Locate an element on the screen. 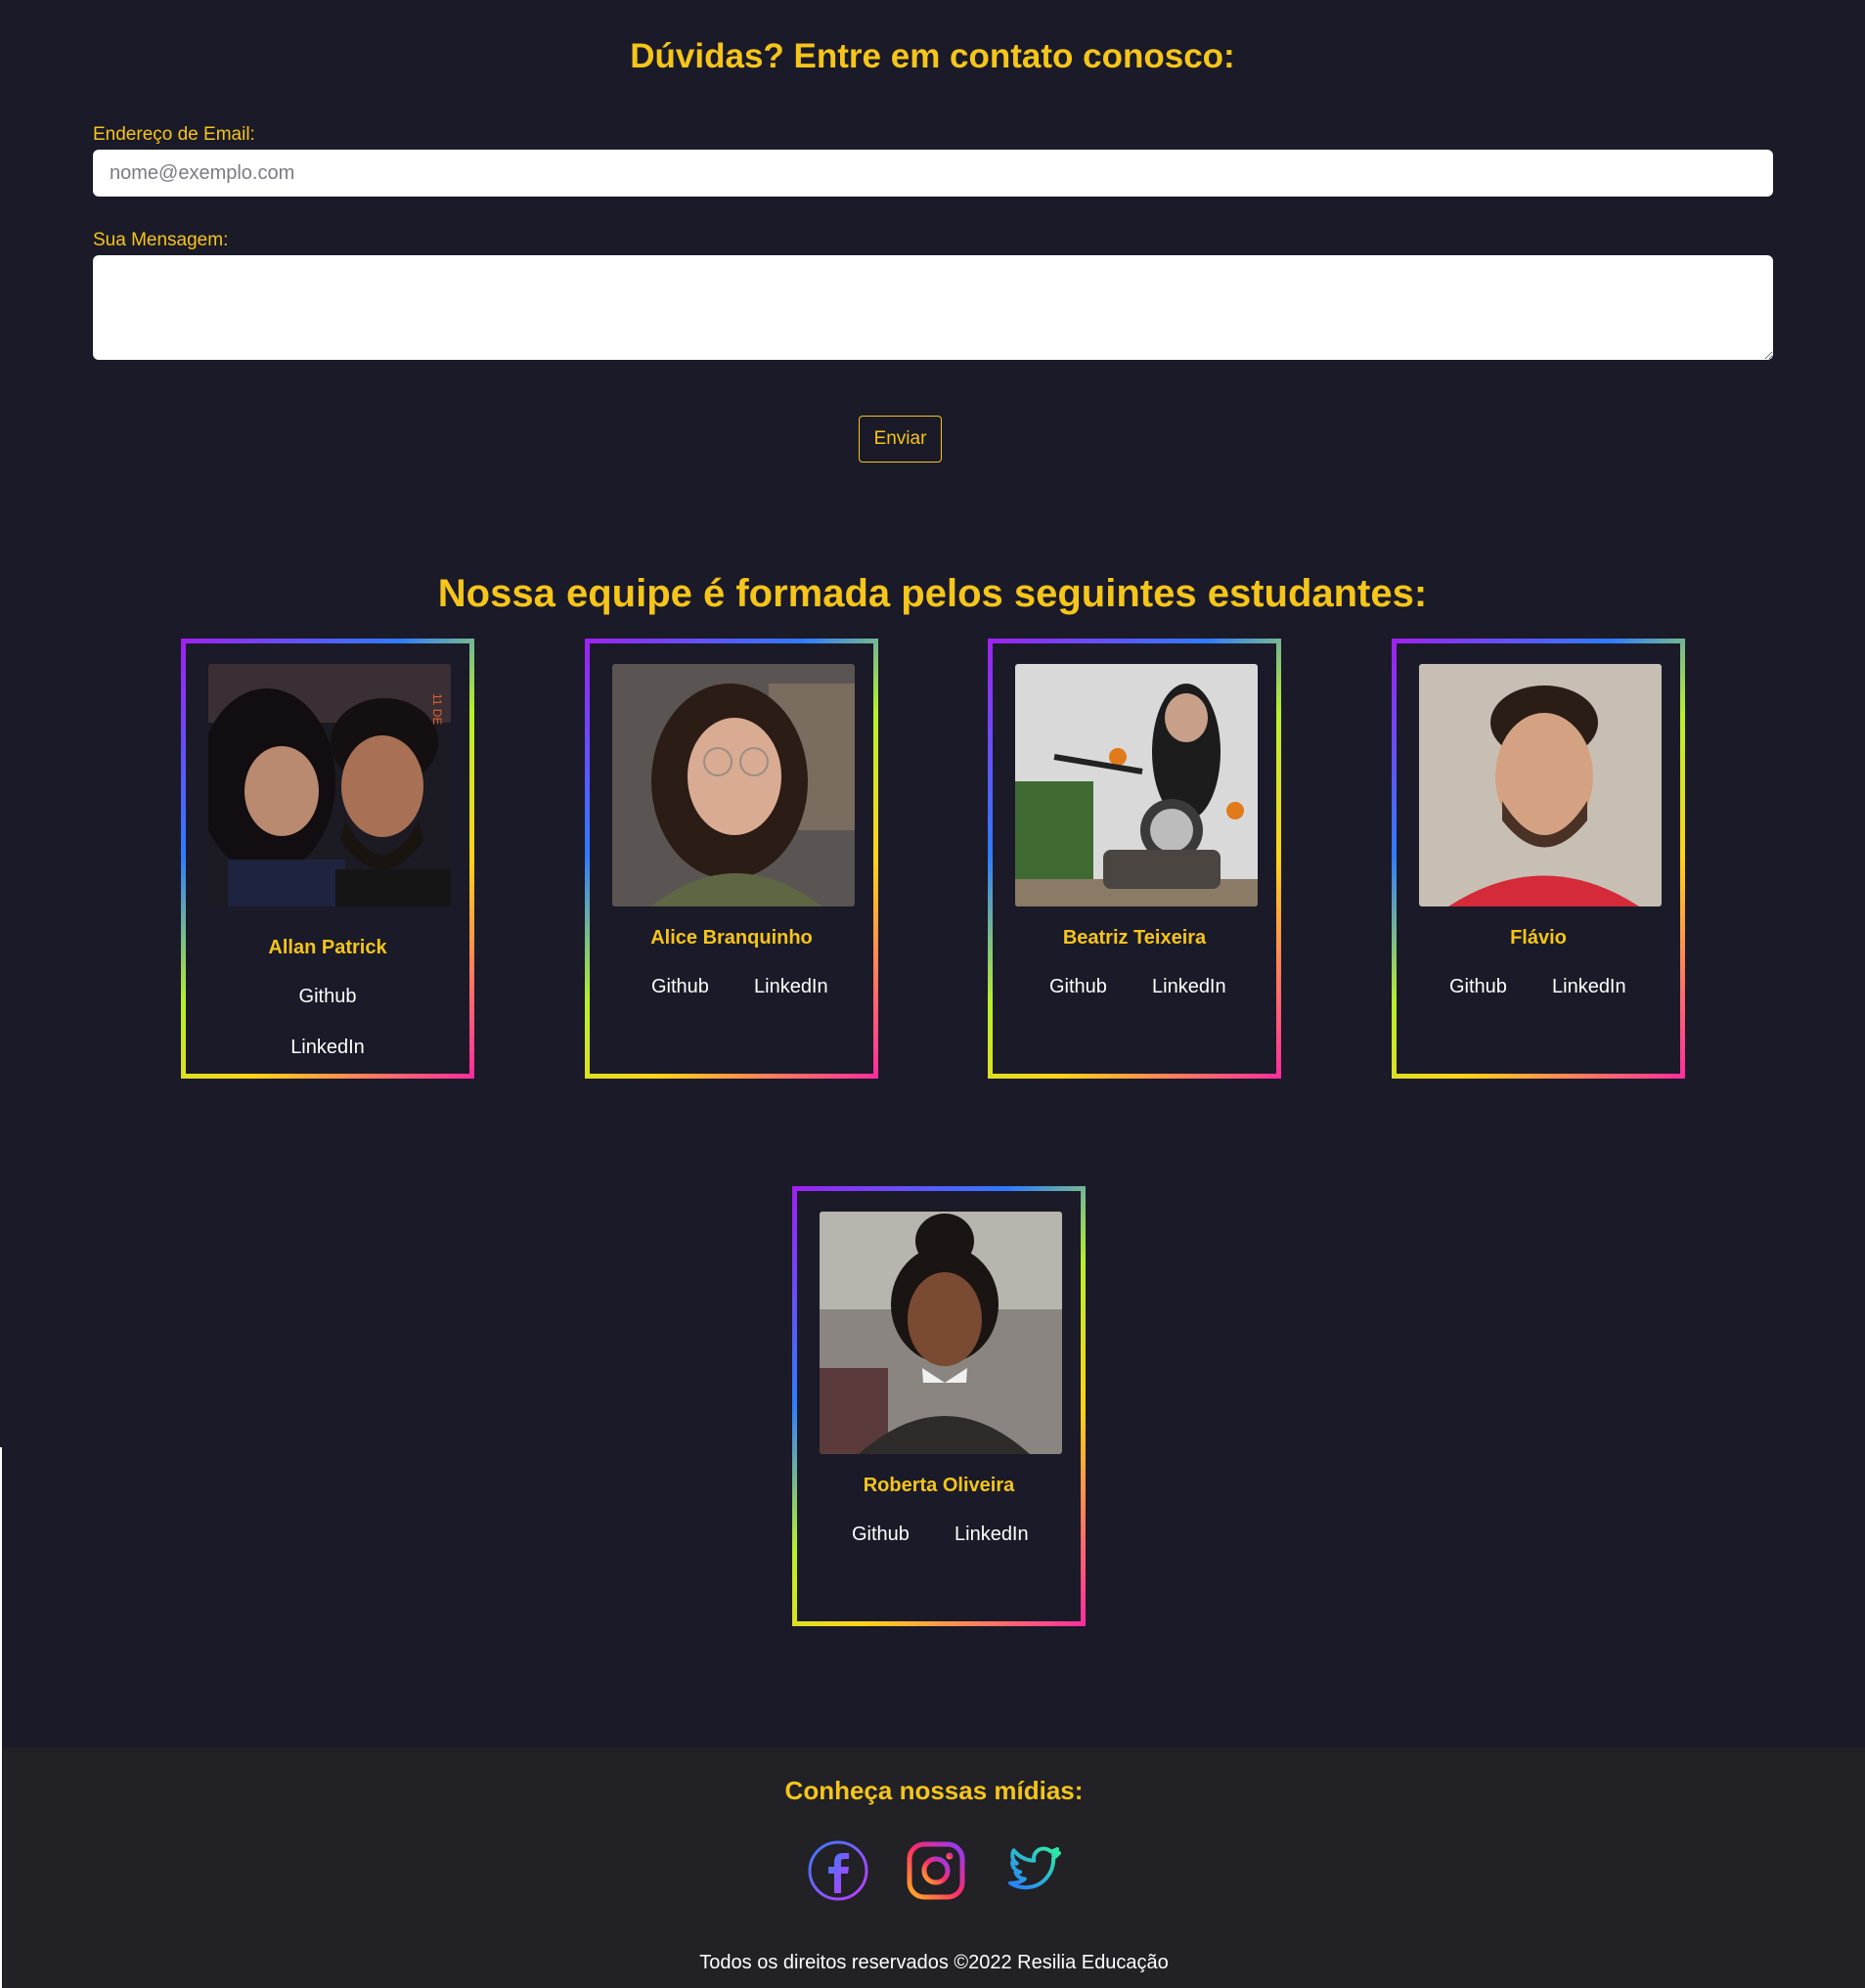 The width and height of the screenshot is (1865, 1988). contact-title: Dúvidas? Entre em contato conosco: is located at coordinates (932, 56).